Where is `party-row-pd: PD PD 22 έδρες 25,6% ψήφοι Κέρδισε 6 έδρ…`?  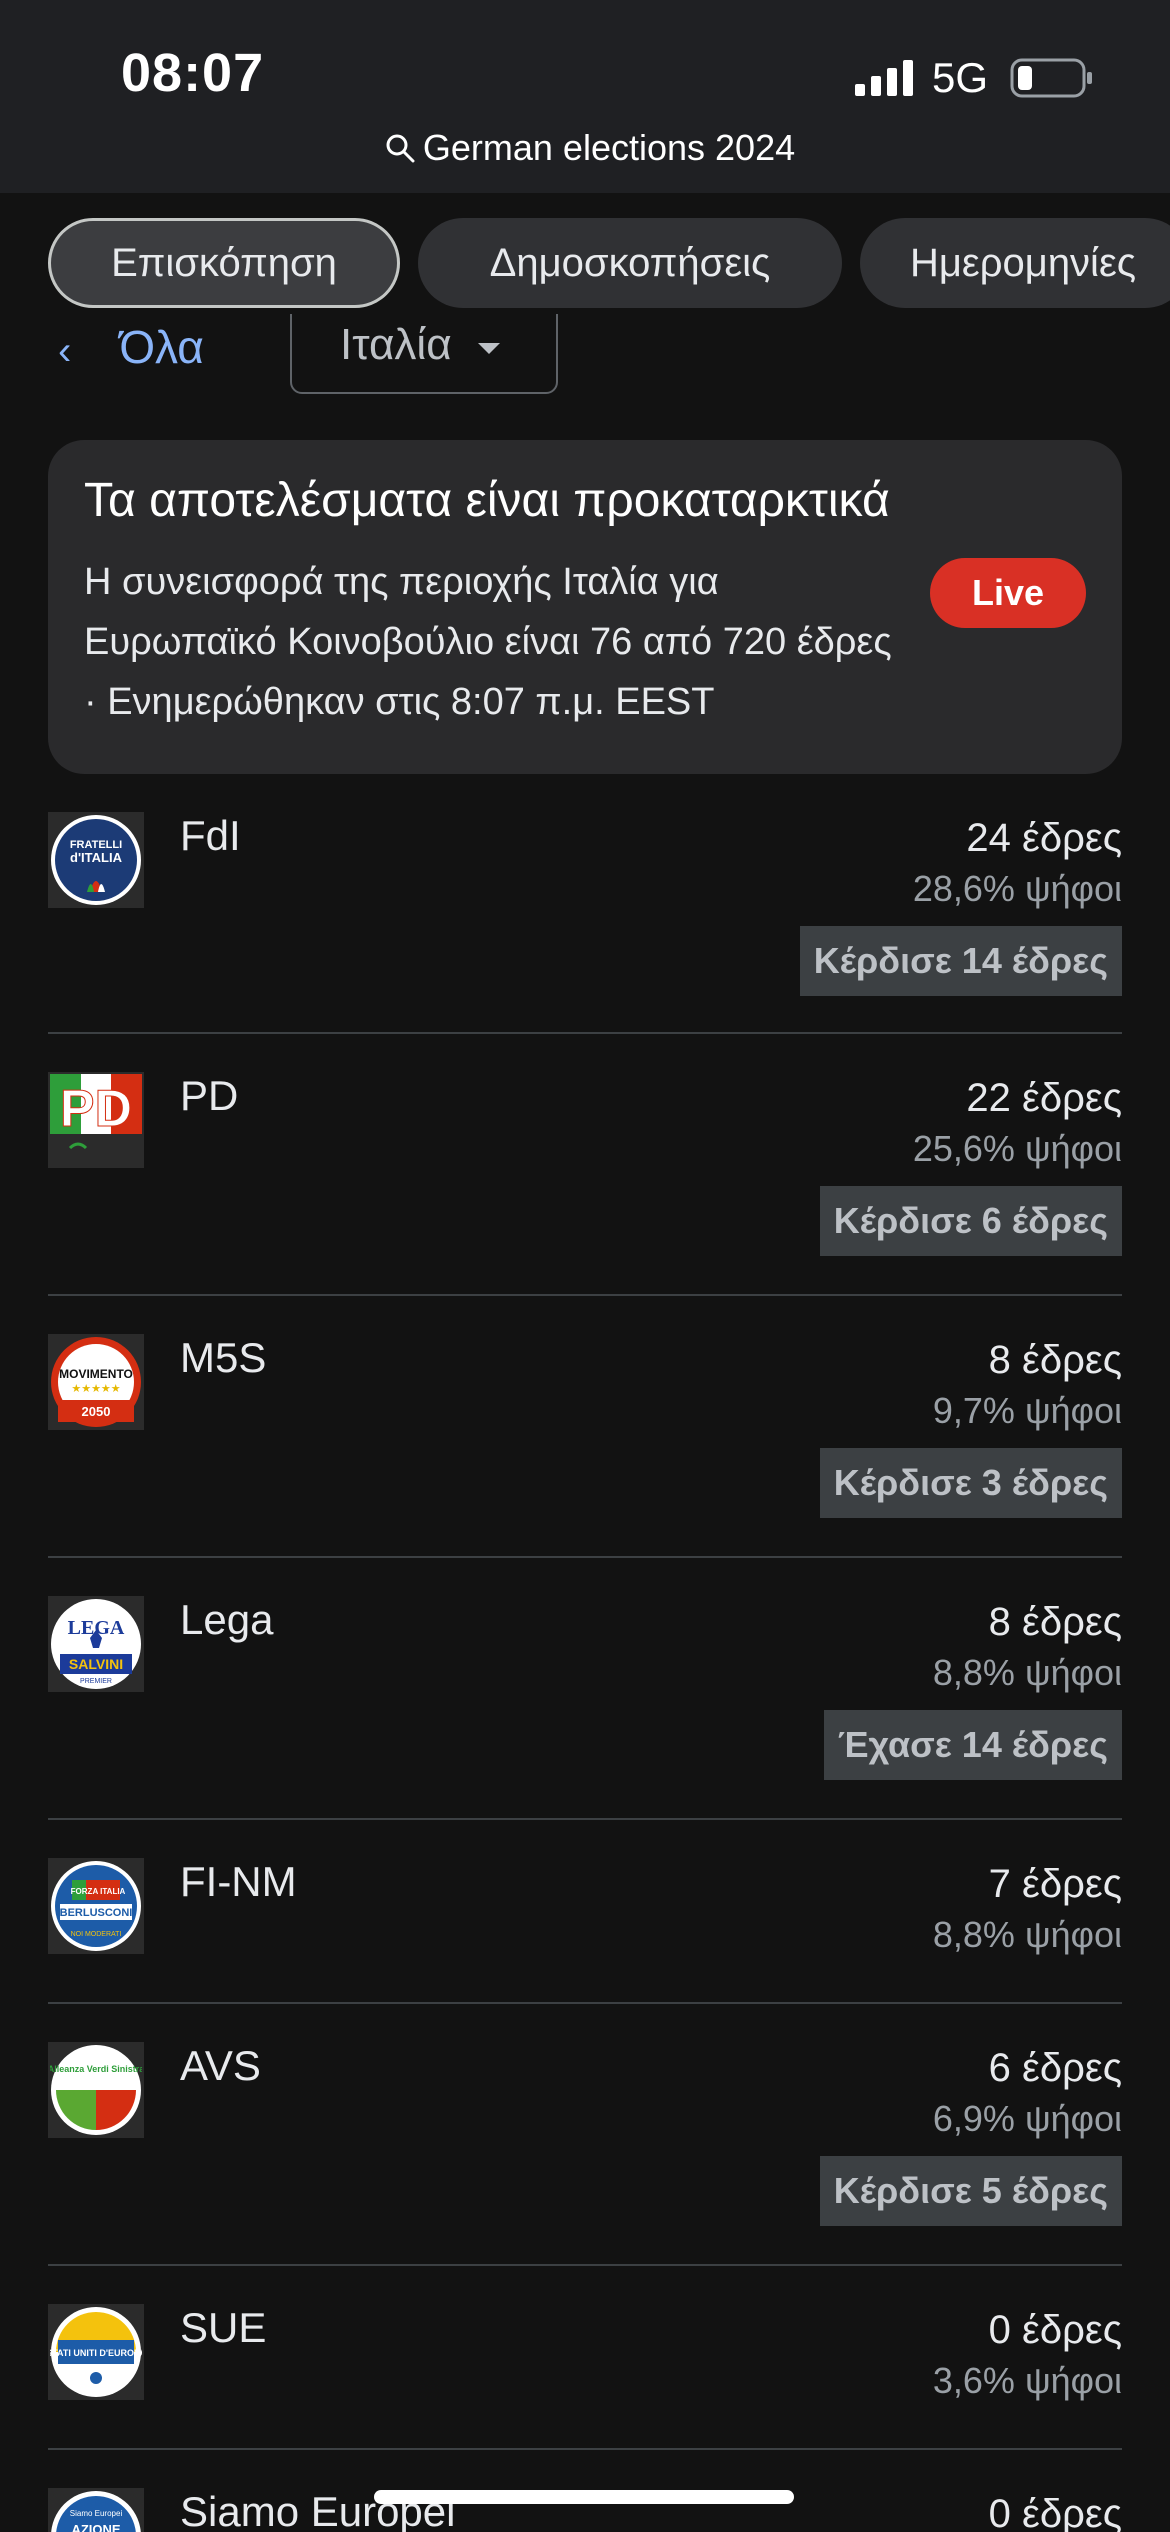
party-row-pd: PD PD 22 έδρες 25,6% ψήφοι Κέρδισε 6 έδρ… is located at coordinates (585, 1165).